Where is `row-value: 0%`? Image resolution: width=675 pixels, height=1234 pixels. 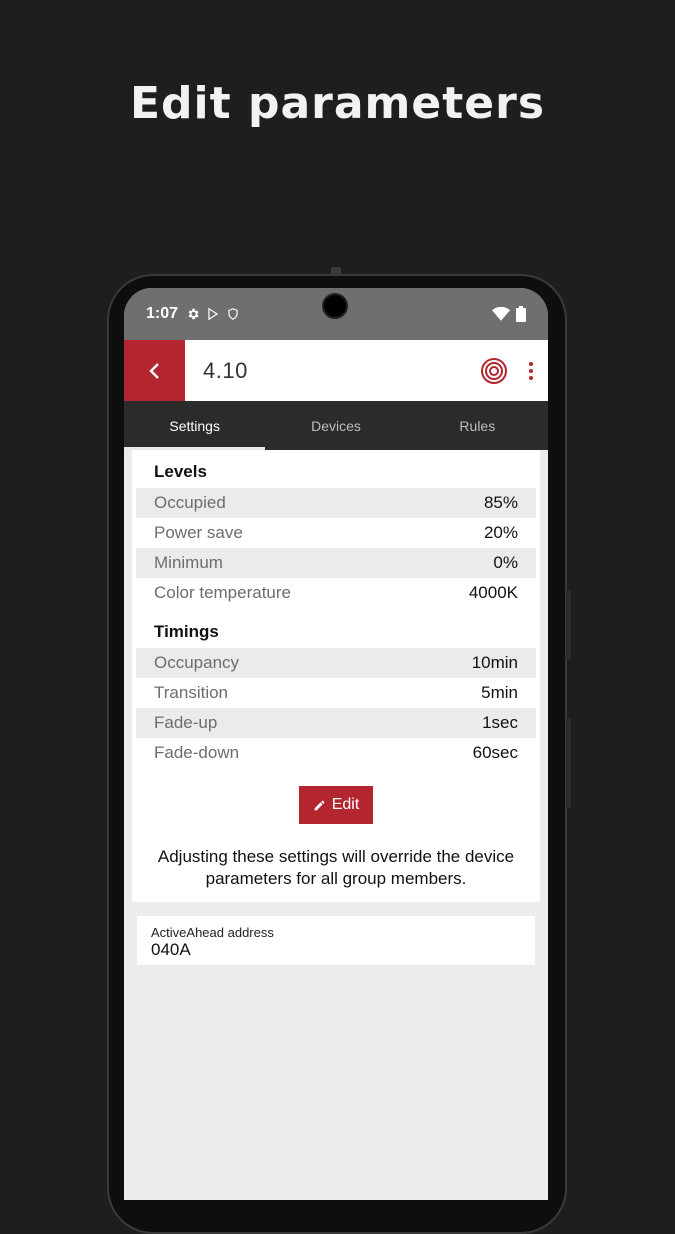
row-value: 0% is located at coordinates (505, 562).